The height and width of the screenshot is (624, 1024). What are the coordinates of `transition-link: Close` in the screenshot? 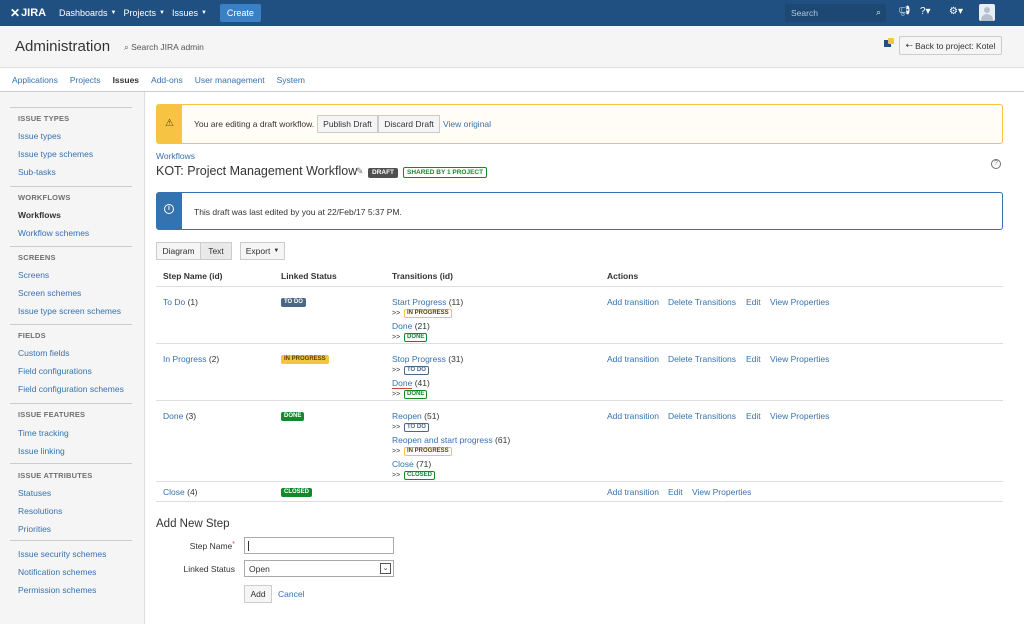 It's located at (403, 464).